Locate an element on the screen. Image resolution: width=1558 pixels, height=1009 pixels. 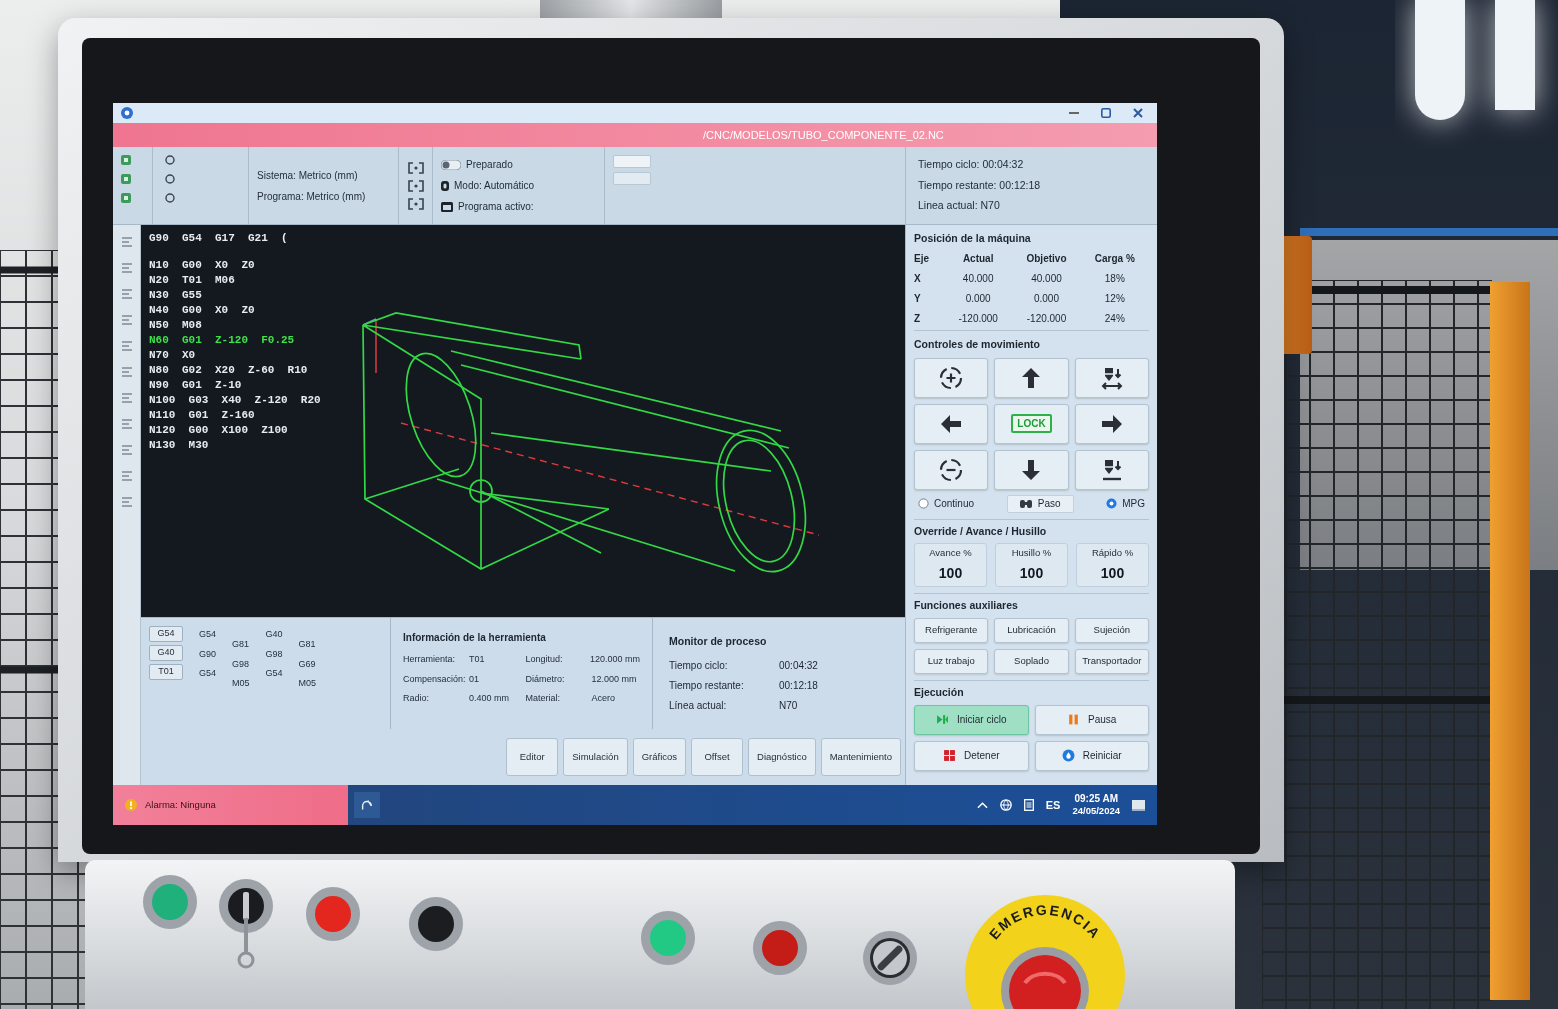
function-button: Luz trabajo is located at coordinates (951, 661).